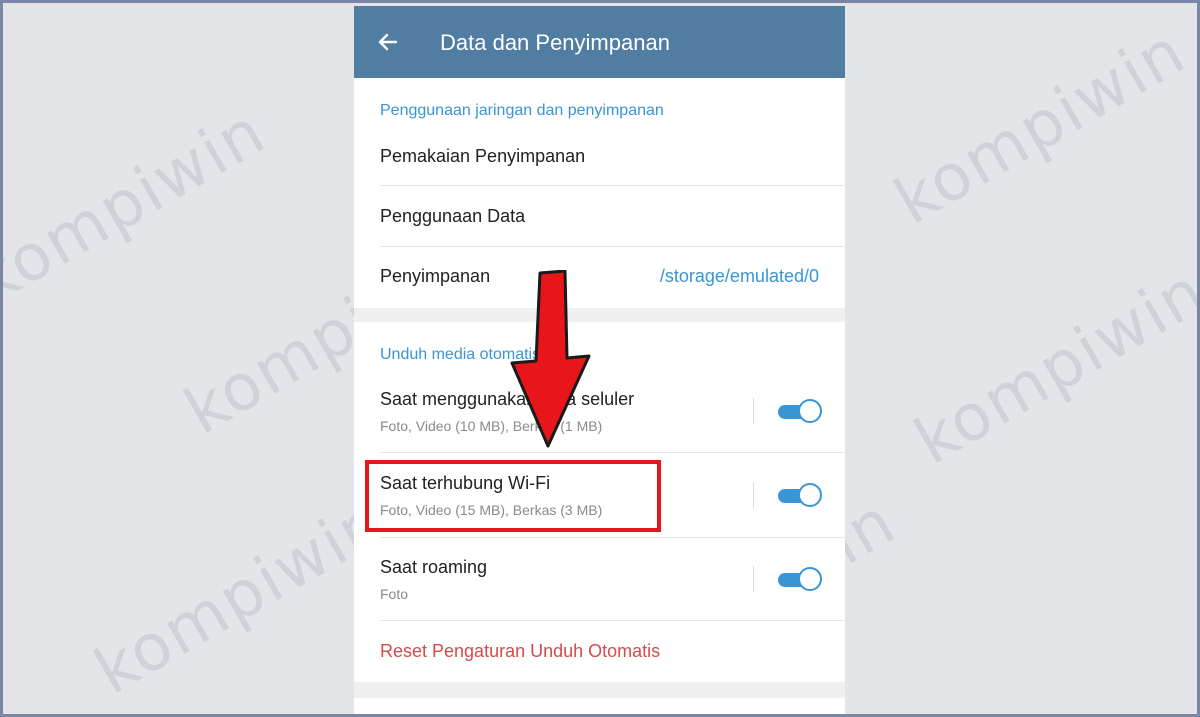 The height and width of the screenshot is (717, 1200). I want to click on highlight-box, so click(513, 496).